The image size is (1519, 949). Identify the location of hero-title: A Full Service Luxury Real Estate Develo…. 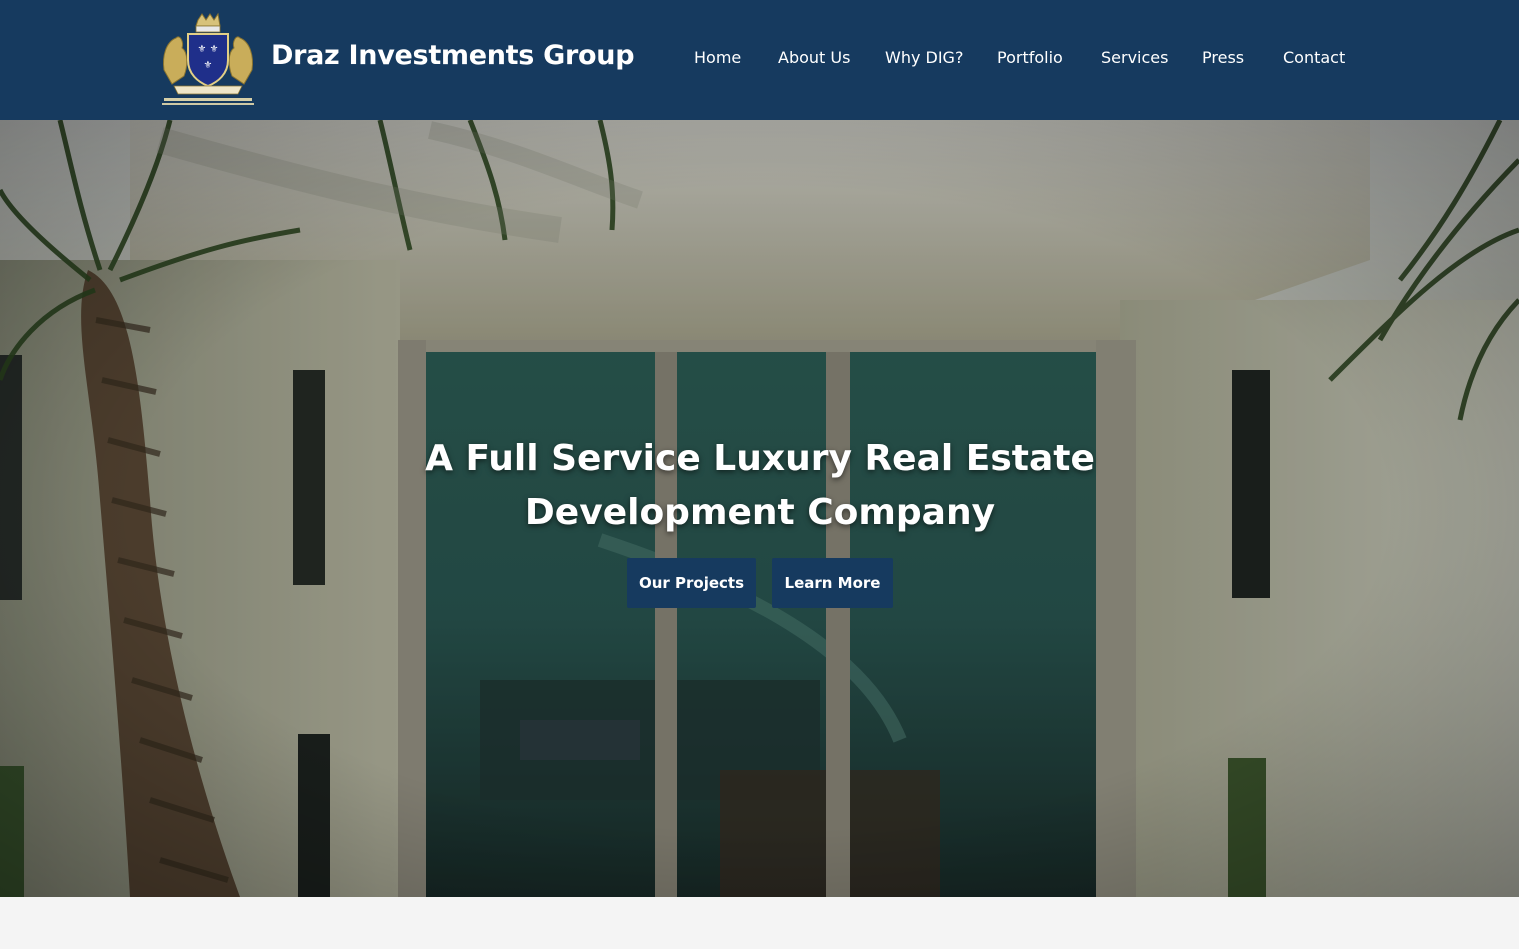
(760, 486).